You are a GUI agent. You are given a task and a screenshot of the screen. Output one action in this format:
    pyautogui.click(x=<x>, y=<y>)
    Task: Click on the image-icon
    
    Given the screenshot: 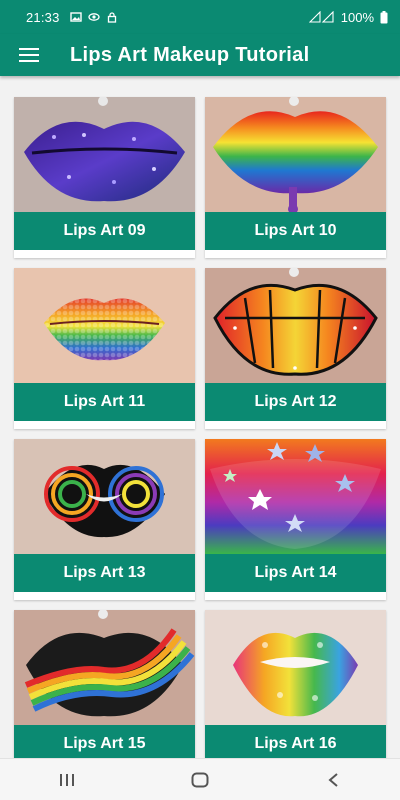 What is the action you would take?
    pyautogui.click(x=75, y=17)
    